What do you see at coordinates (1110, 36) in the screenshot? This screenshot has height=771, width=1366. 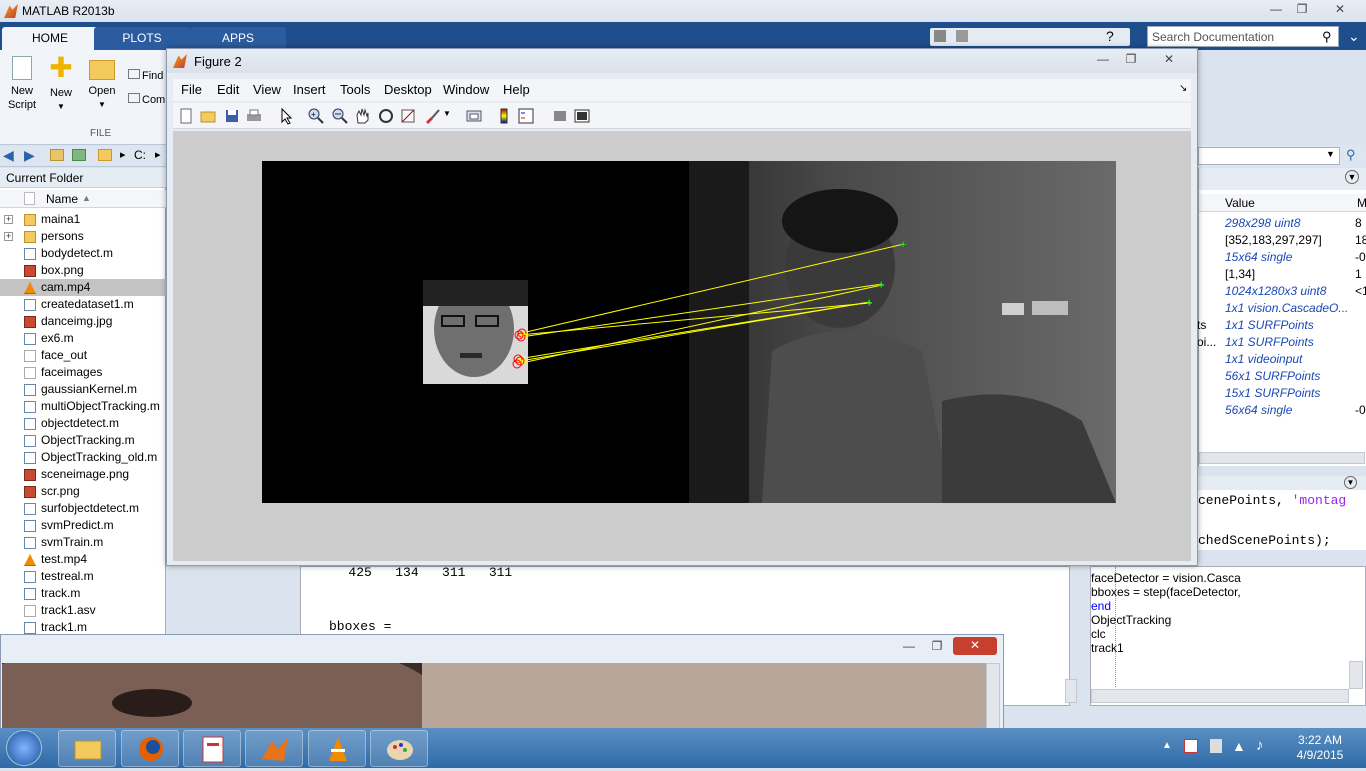 I see `help-icon: ?` at bounding box center [1110, 36].